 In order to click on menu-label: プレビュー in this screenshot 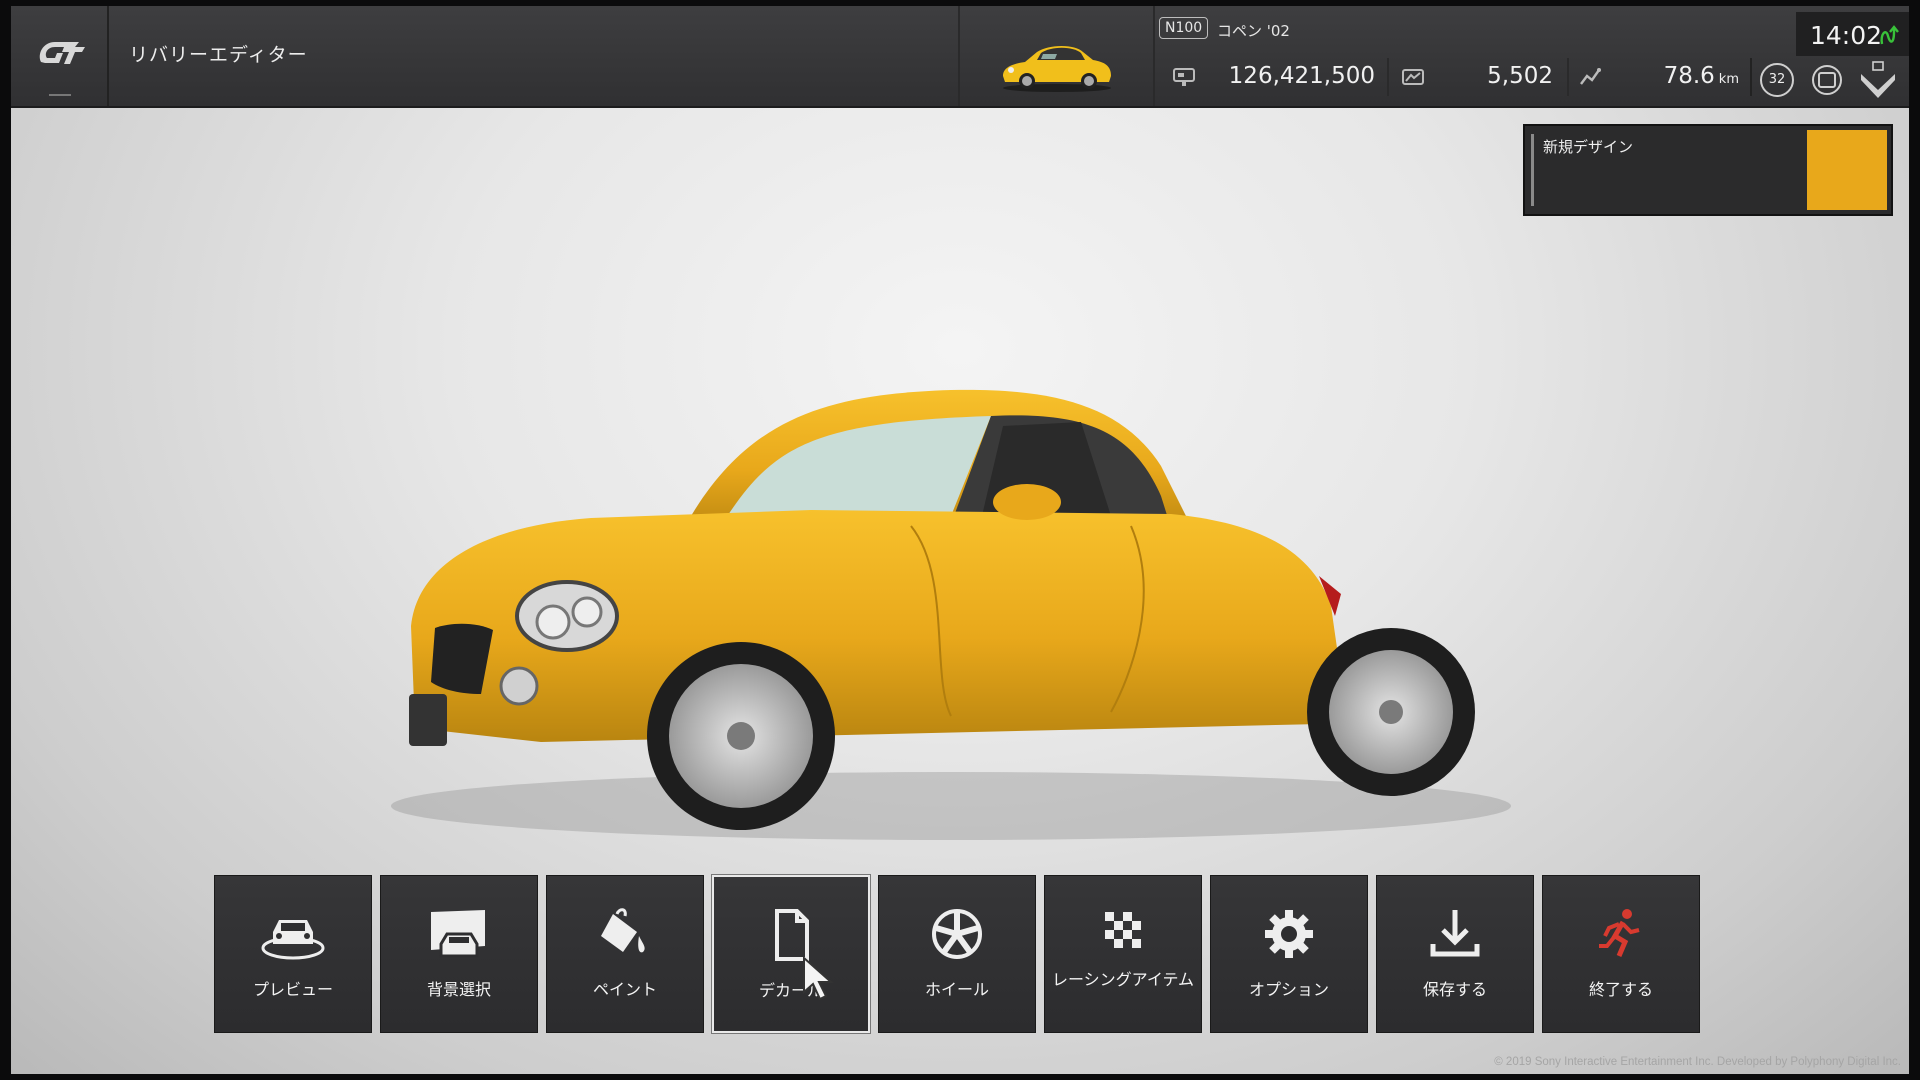, I will do `click(292, 989)`.